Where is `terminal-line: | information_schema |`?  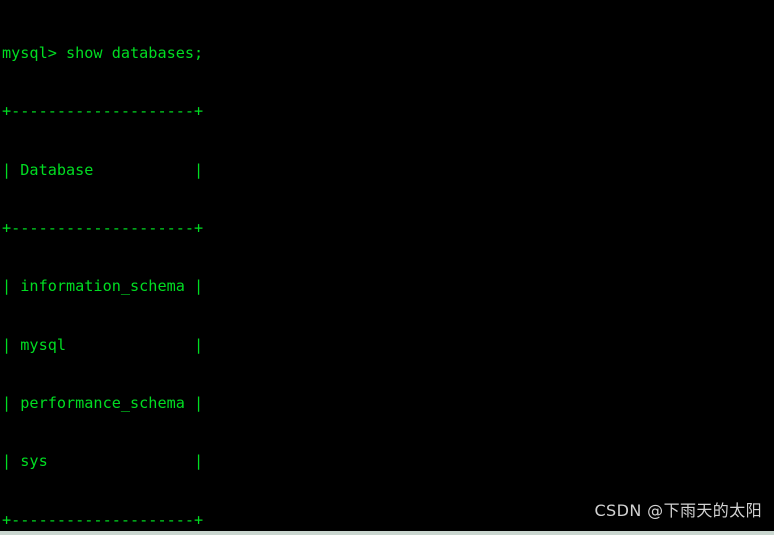 terminal-line: | information_schema | is located at coordinates (103, 286).